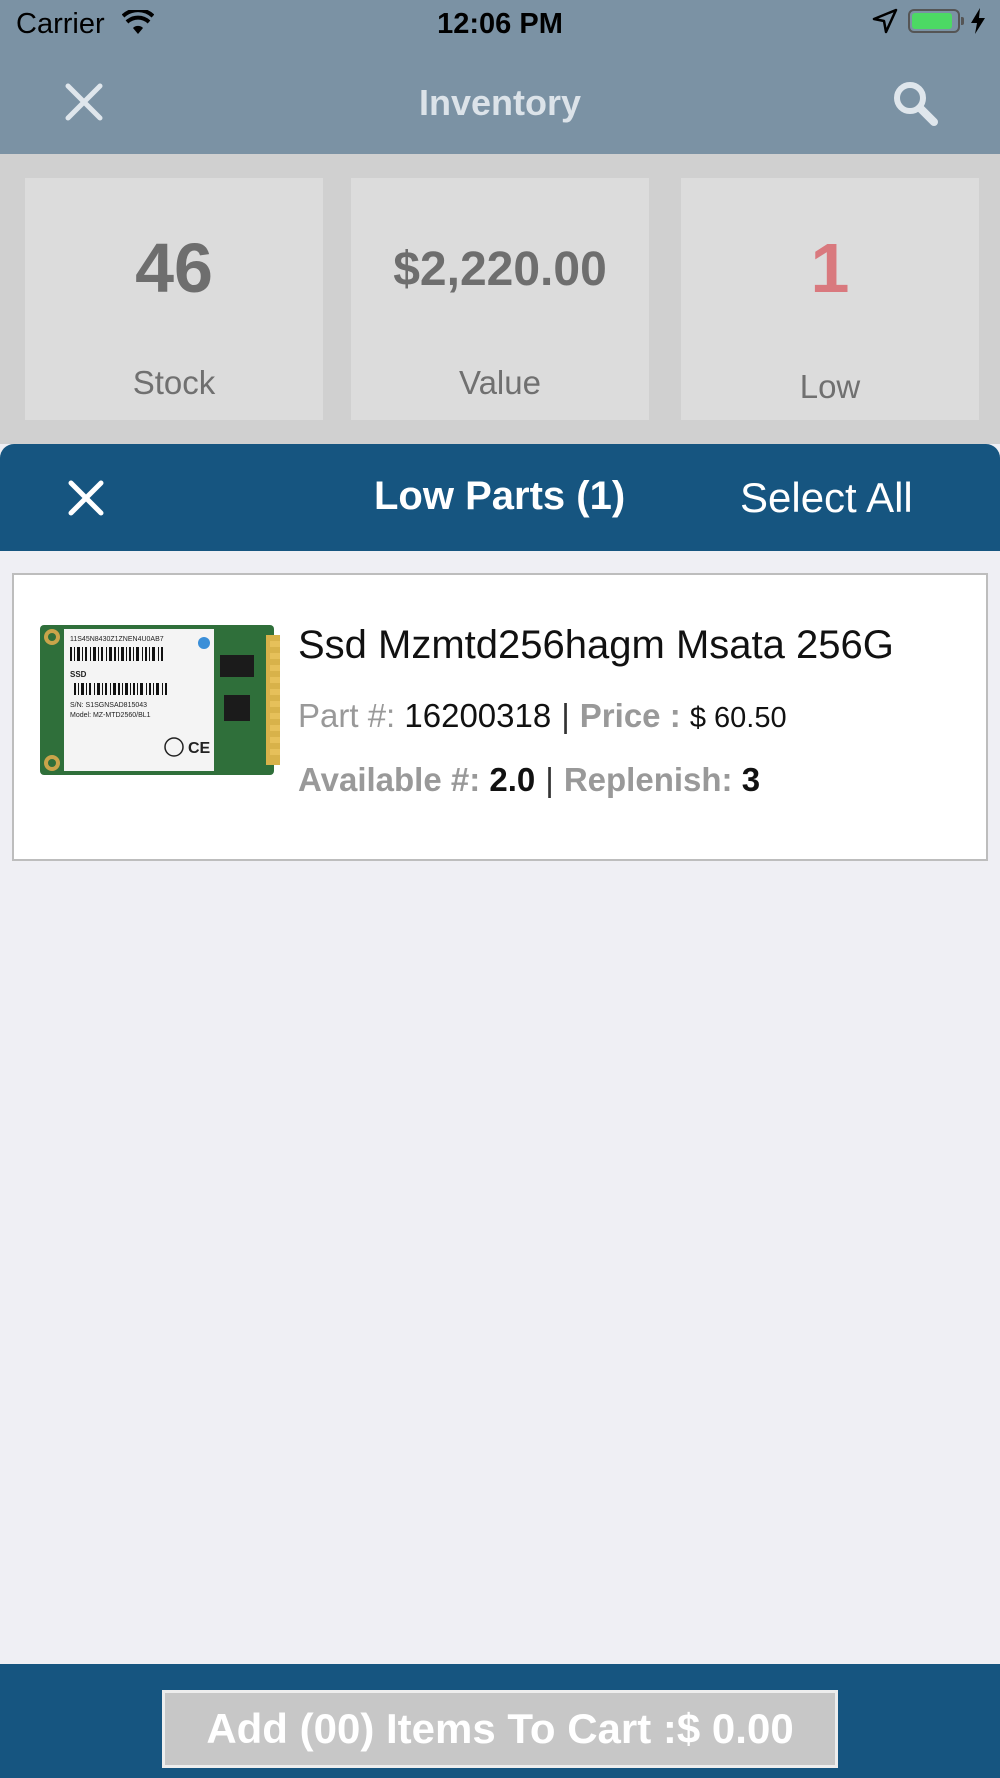 The height and width of the screenshot is (1778, 1000). Describe the element at coordinates (751, 779) in the screenshot. I see `replenish-value: 3` at that location.